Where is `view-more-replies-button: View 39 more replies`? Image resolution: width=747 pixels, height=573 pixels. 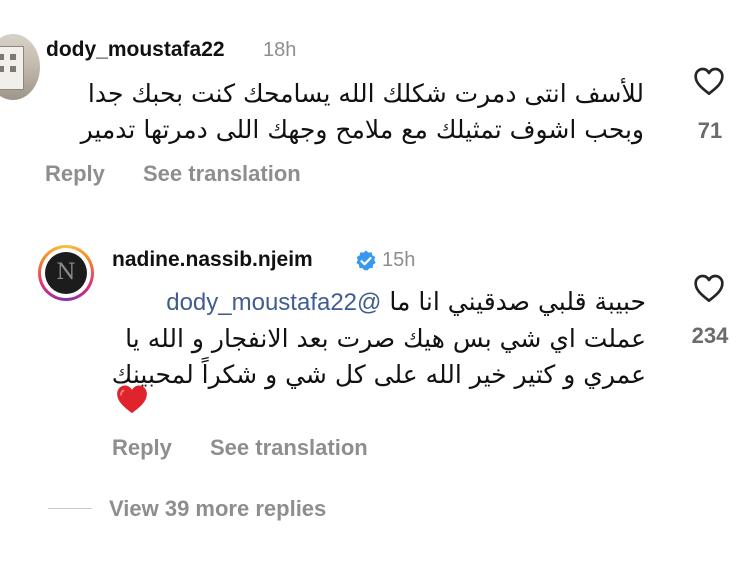
view-more-replies-button: View 39 more replies is located at coordinates (217, 509).